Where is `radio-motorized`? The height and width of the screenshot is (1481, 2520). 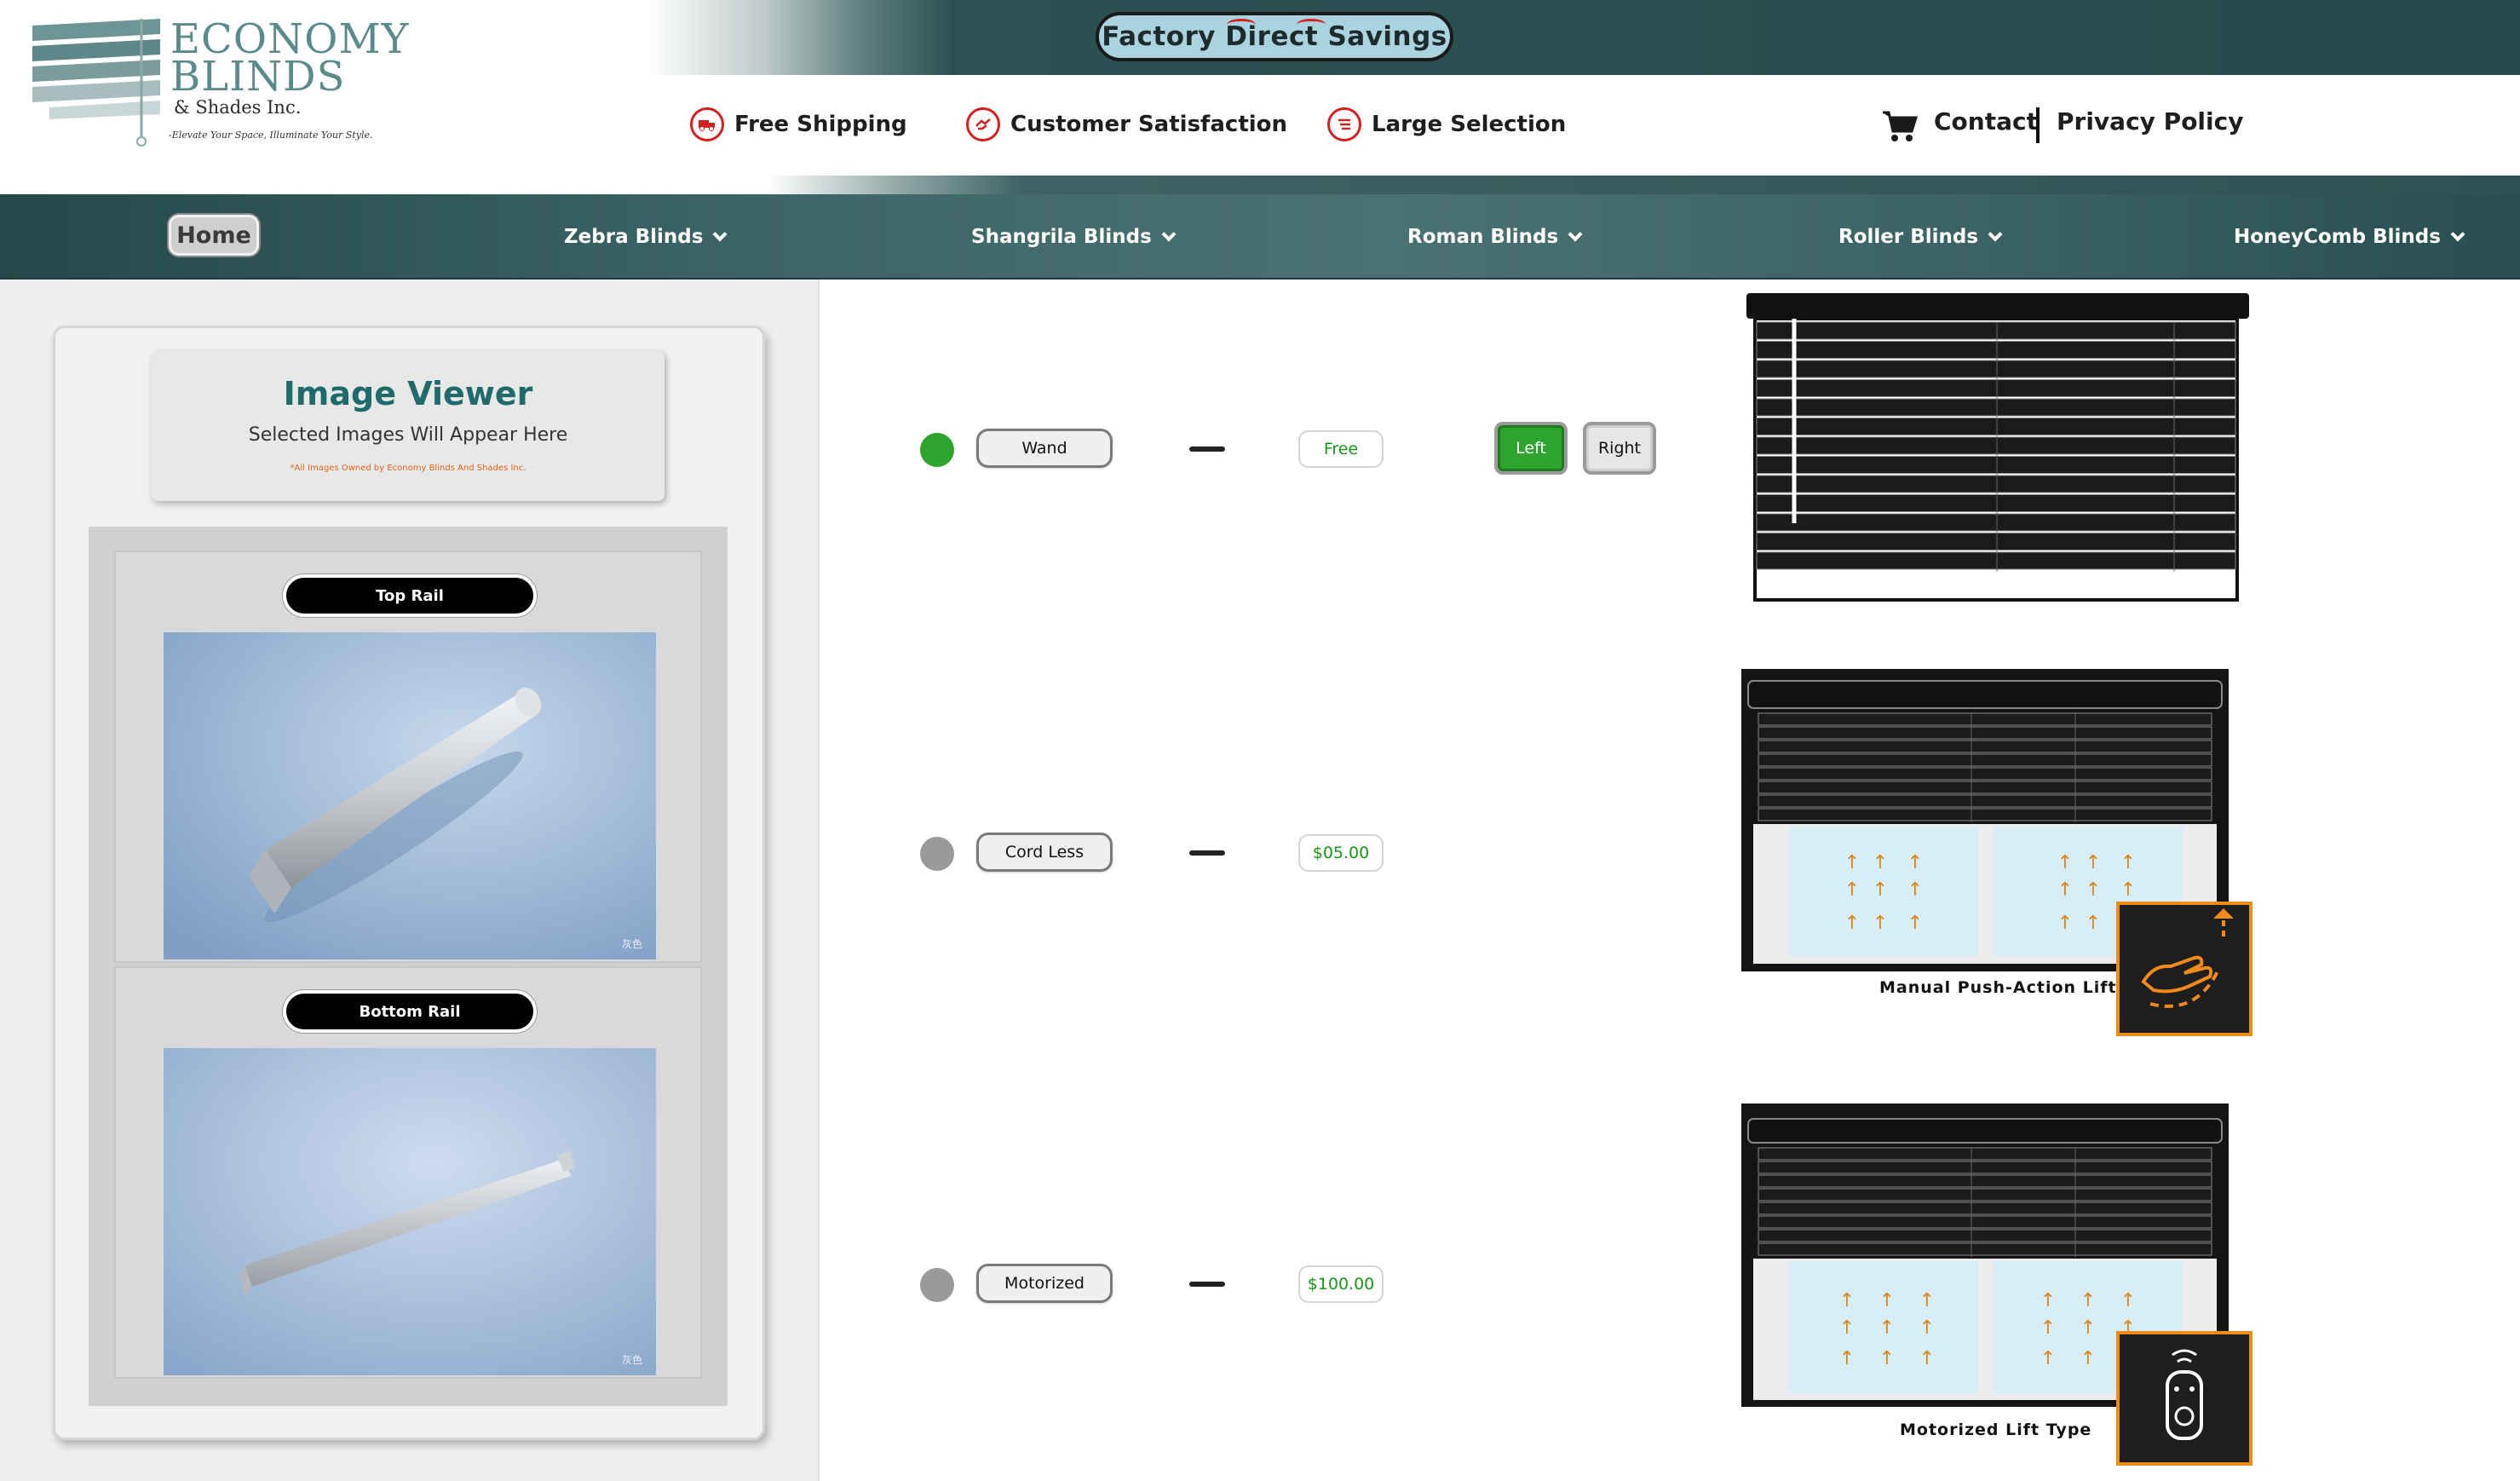
radio-motorized is located at coordinates (937, 1285).